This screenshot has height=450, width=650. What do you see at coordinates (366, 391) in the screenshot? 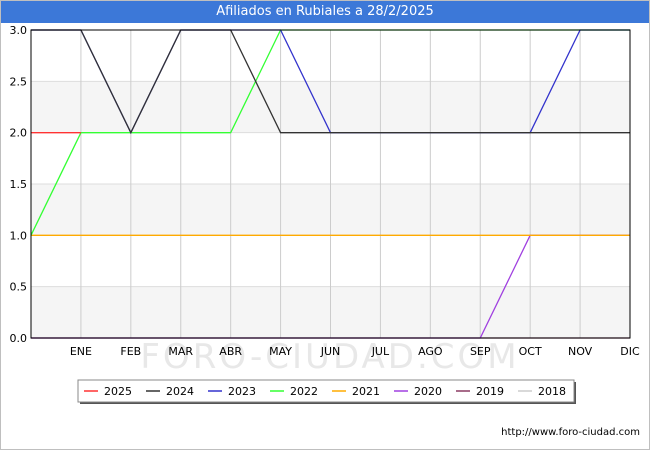
I see `legend-label: 2021` at bounding box center [366, 391].